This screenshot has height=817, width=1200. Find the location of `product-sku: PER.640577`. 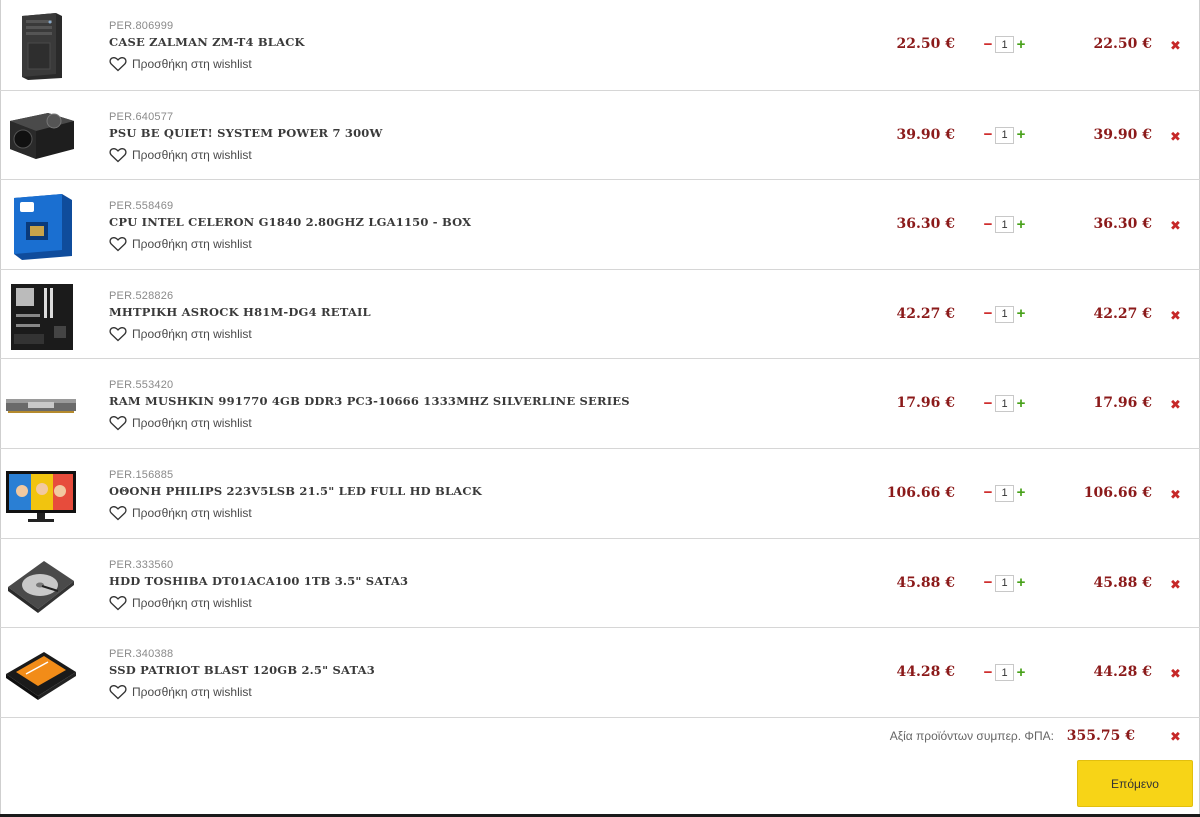

product-sku: PER.640577 is located at coordinates (141, 116).